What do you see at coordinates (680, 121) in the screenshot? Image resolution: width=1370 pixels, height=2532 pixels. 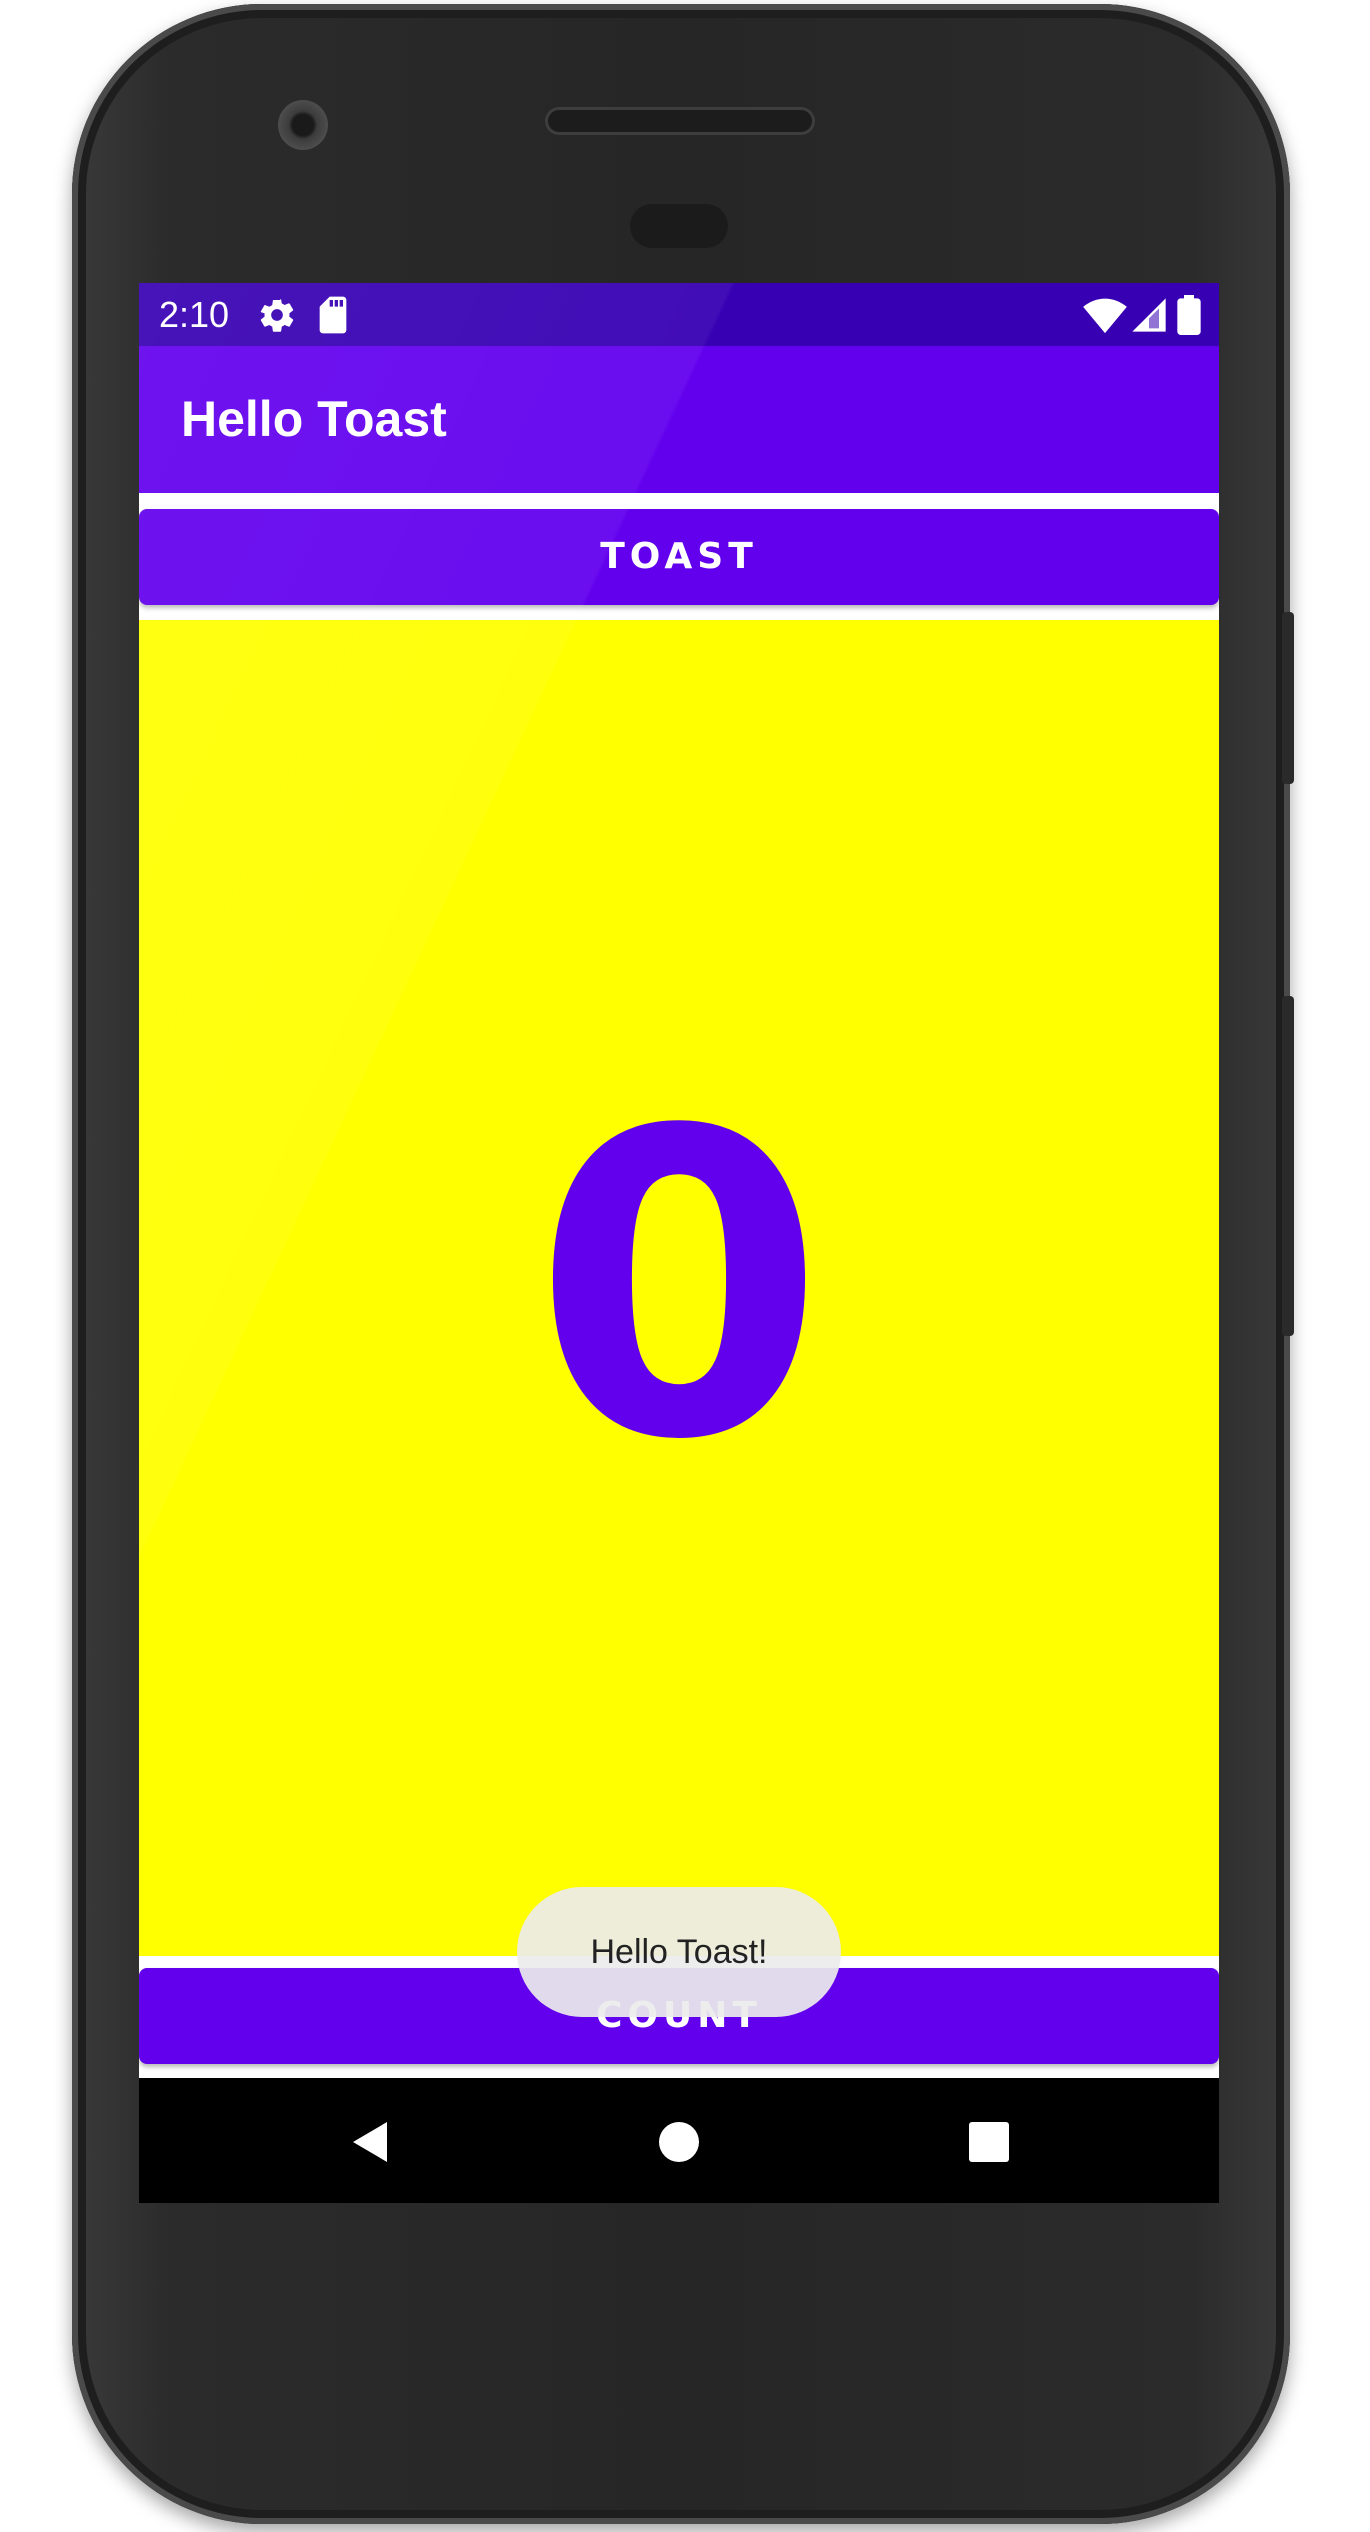 I see `earpiece-speaker` at bounding box center [680, 121].